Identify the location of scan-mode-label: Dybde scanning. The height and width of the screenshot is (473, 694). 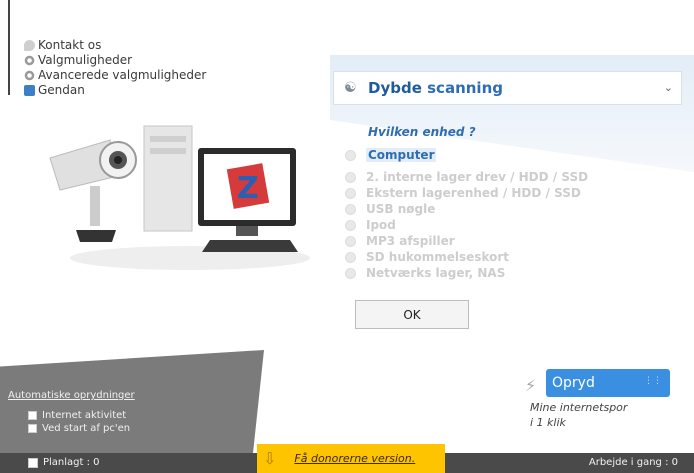
(435, 88).